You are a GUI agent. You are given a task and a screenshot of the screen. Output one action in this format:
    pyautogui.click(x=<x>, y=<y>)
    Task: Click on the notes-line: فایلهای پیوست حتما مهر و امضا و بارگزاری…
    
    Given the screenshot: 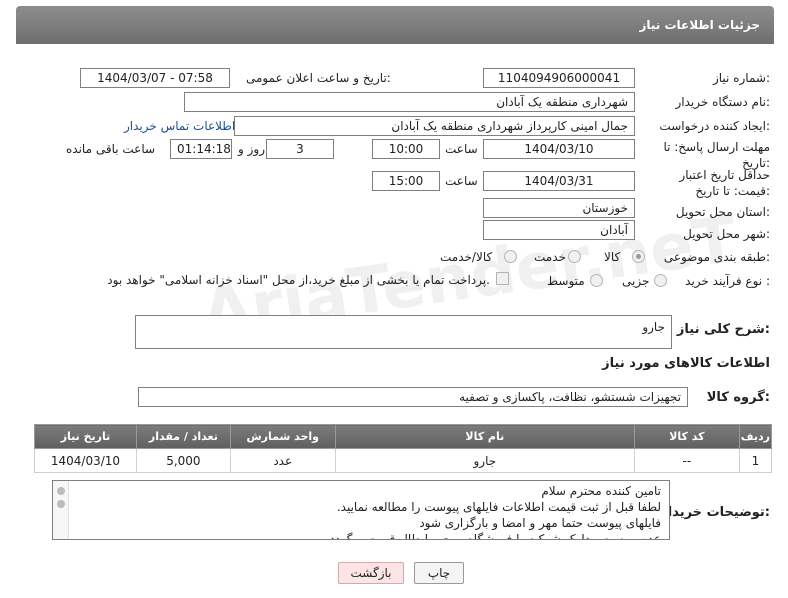 What is the action you would take?
    pyautogui.click(x=540, y=523)
    